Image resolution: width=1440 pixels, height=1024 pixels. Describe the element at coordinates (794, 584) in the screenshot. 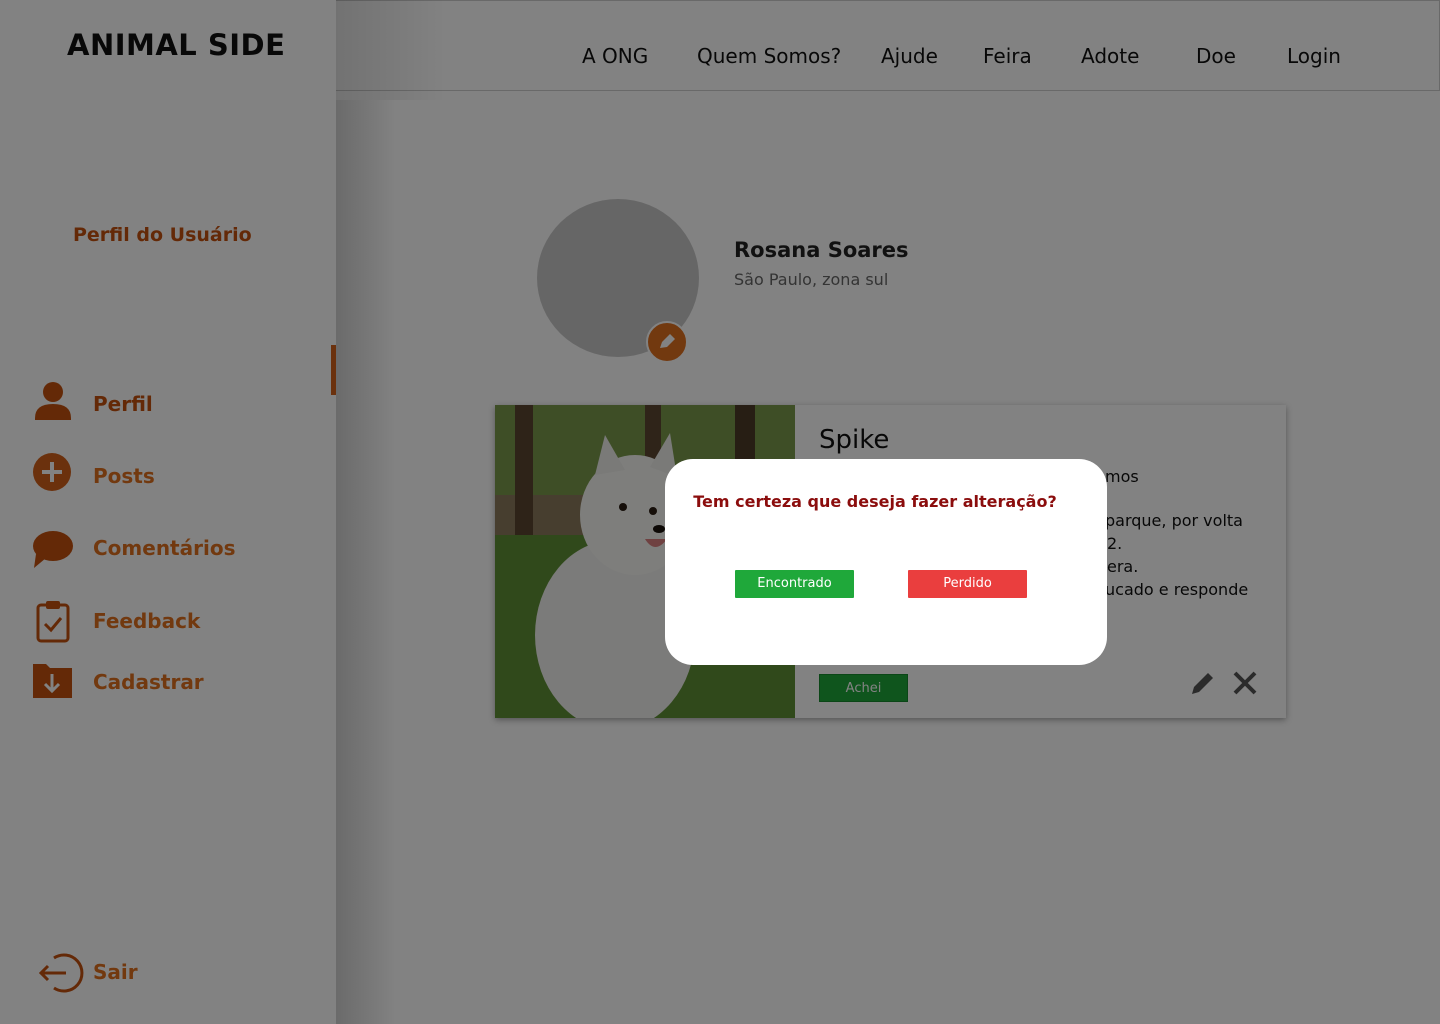

I see `found-button: Encontrado` at that location.